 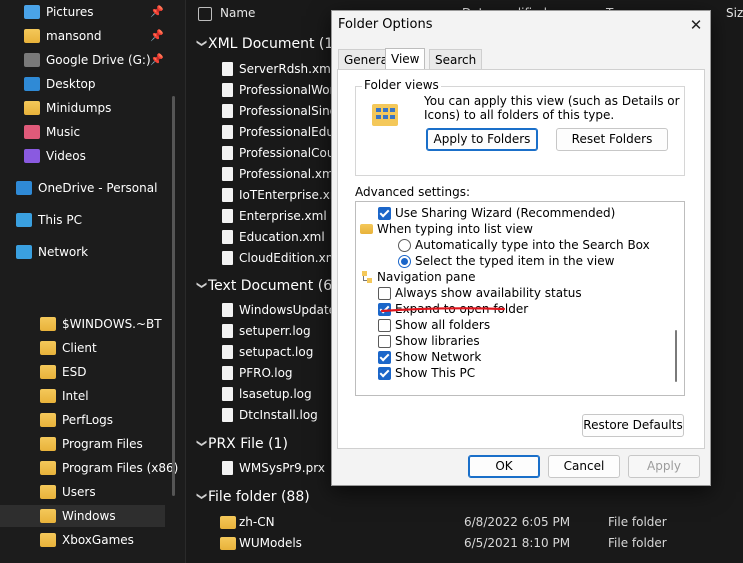 I want to click on group-header: ❯PRX File (1), so click(x=241, y=444).